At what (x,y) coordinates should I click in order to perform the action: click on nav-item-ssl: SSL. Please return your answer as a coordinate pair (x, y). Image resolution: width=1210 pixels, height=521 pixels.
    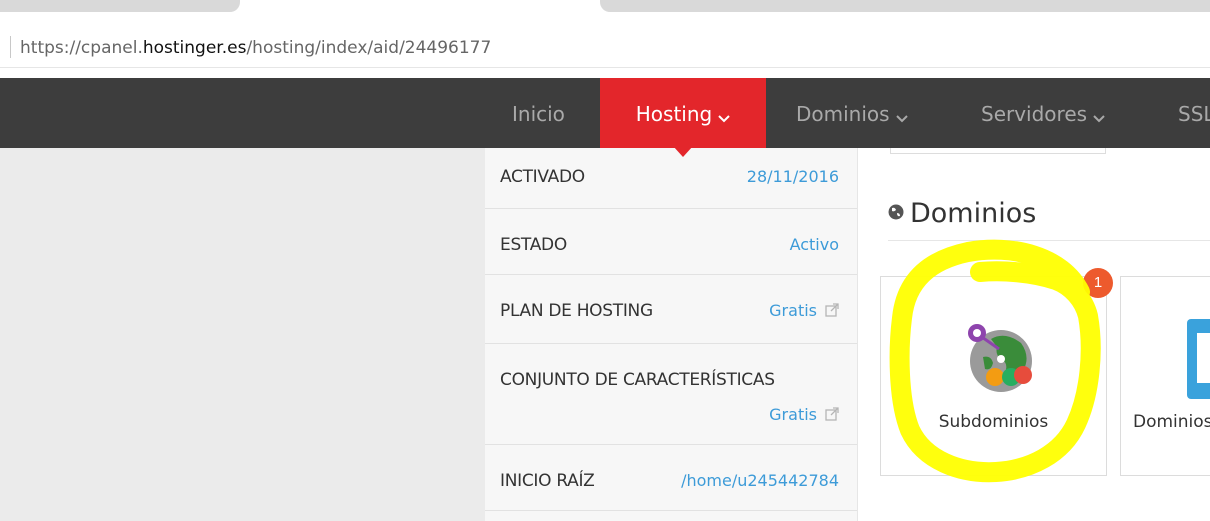
    Looking at the image, I should click on (1194, 113).